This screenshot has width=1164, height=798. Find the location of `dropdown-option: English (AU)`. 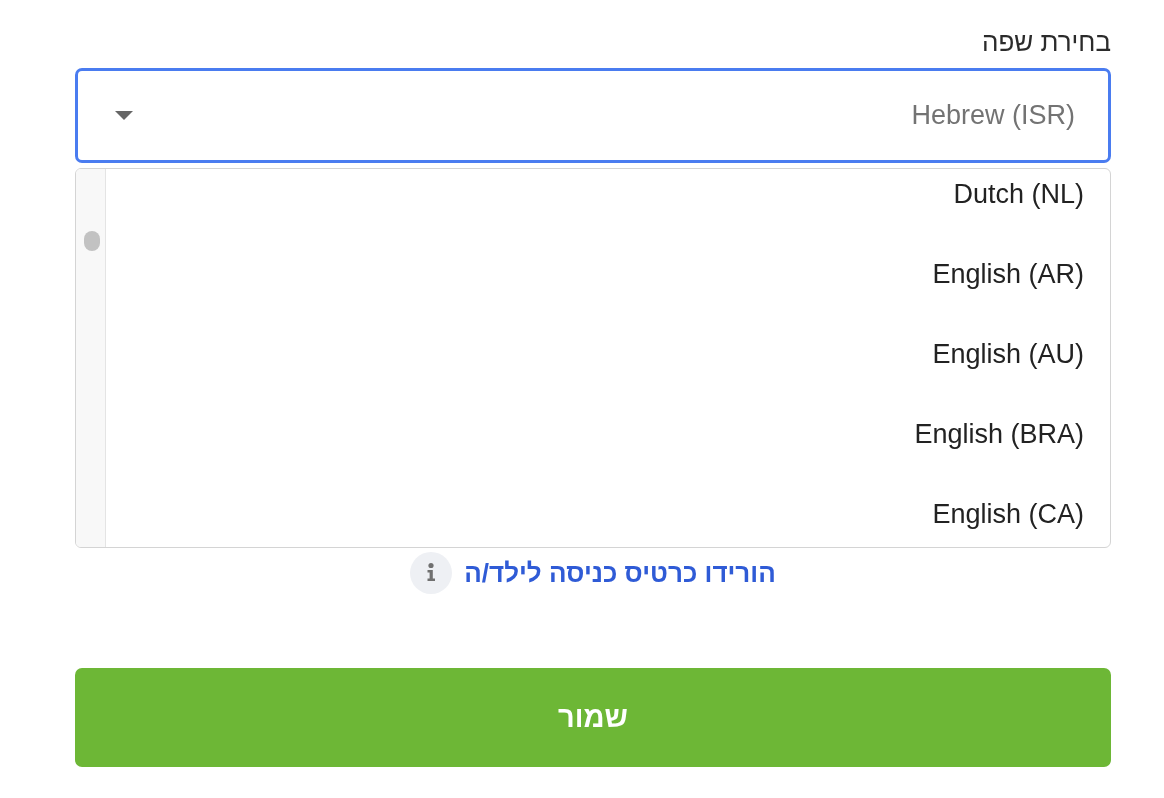

dropdown-option: English (AU) is located at coordinates (608, 354).